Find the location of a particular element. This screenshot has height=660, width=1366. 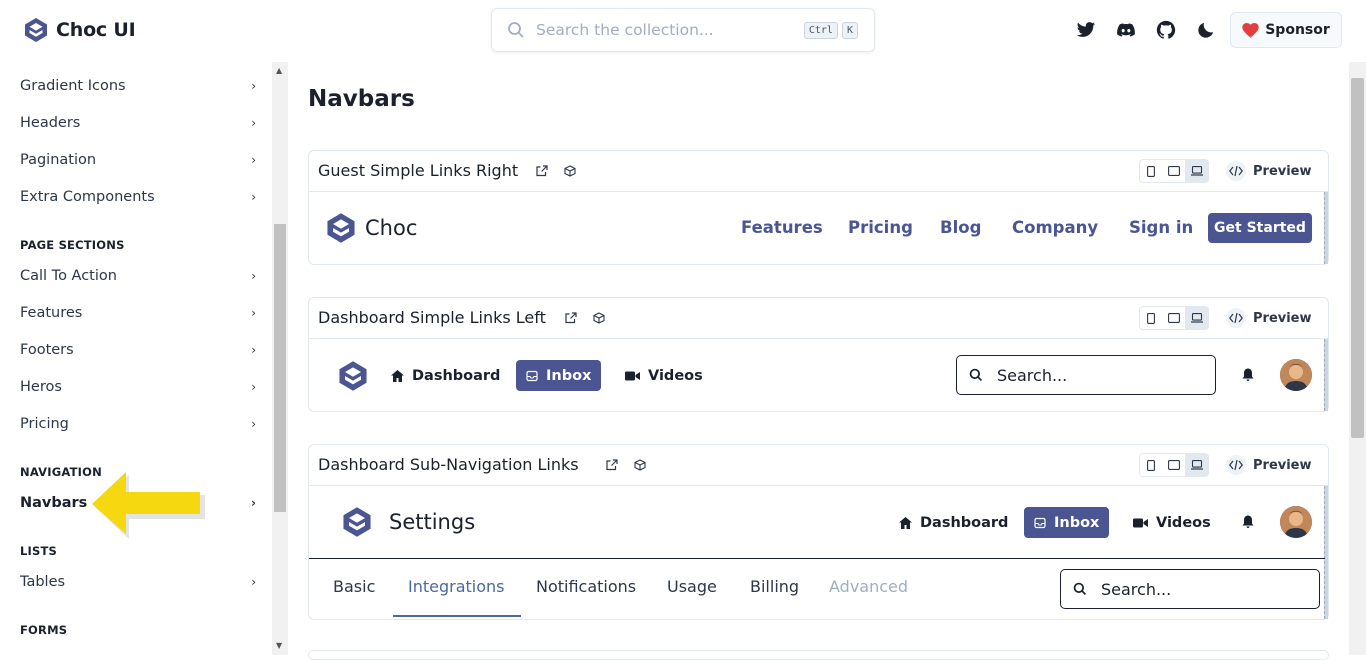

sidebar-item-extra-components: Extra Components › is located at coordinates (138, 196).